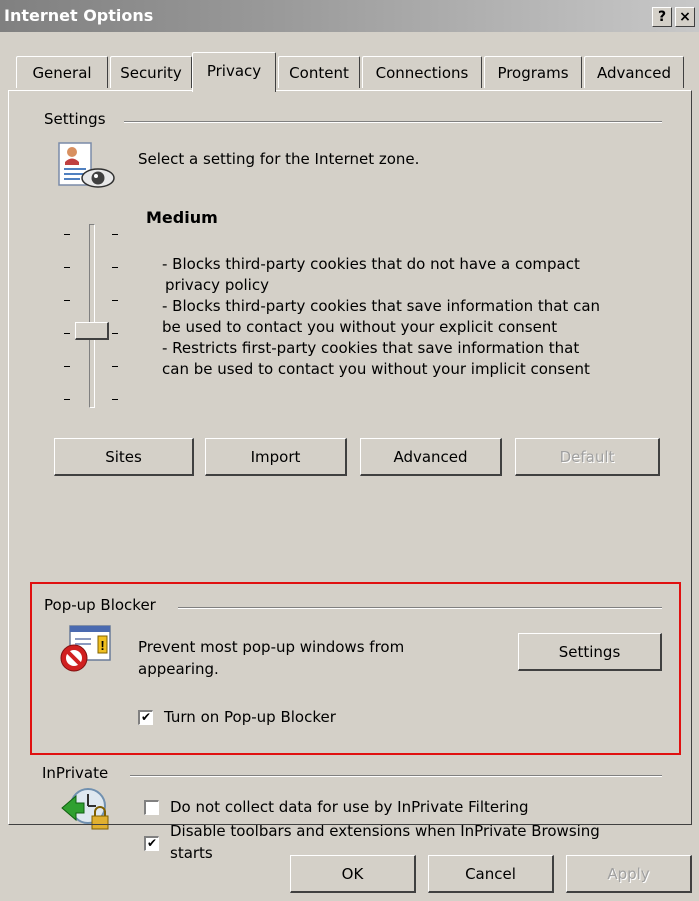 The image size is (699, 901). I want to click on tab-programs: Programs, so click(533, 72).